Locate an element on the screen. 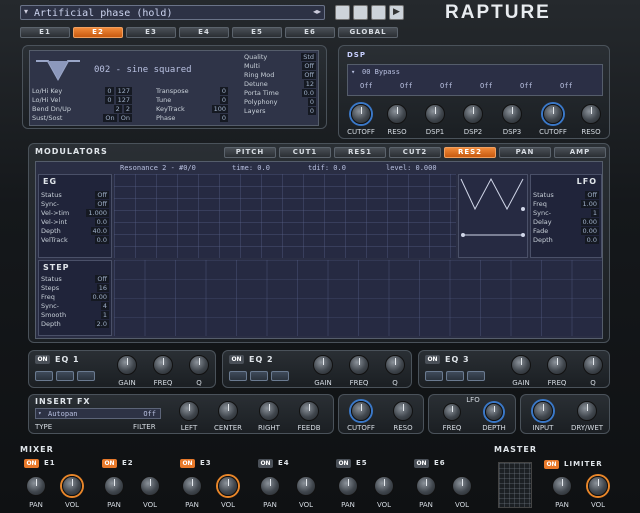  eq1-freq-knob is located at coordinates (163, 365).